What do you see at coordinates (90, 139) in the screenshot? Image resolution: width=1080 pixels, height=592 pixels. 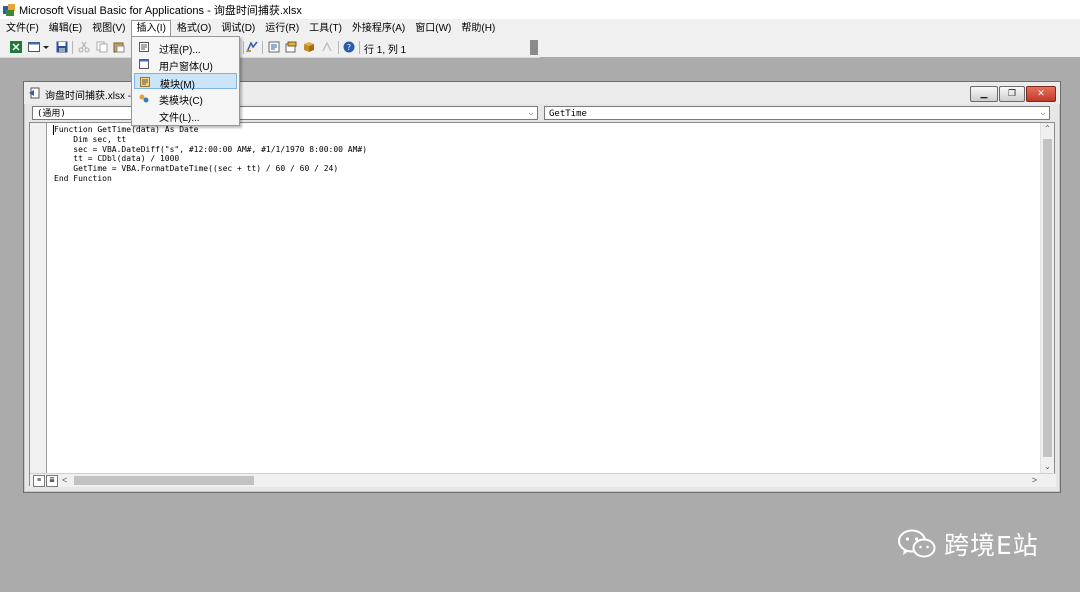 I see `code-line: Dim sec, tt` at bounding box center [90, 139].